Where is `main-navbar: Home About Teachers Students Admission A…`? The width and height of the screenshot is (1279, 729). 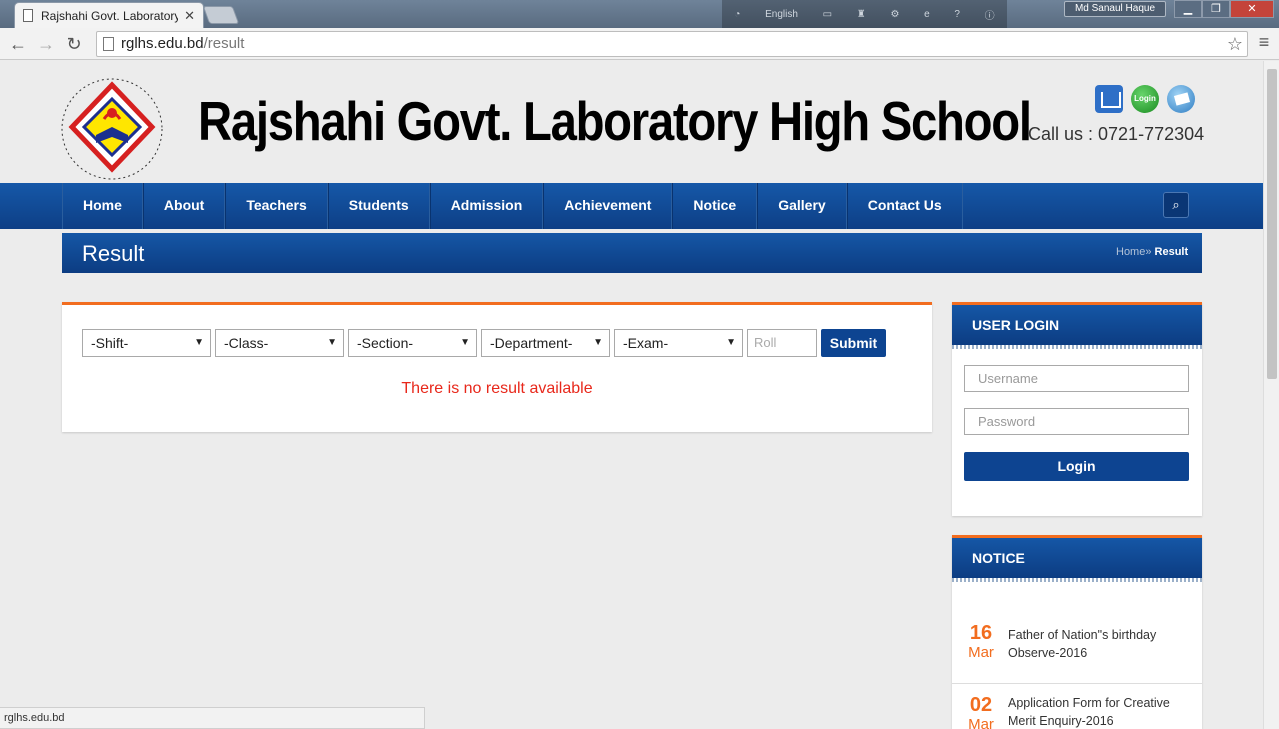 main-navbar: Home About Teachers Students Admission A… is located at coordinates (631, 206).